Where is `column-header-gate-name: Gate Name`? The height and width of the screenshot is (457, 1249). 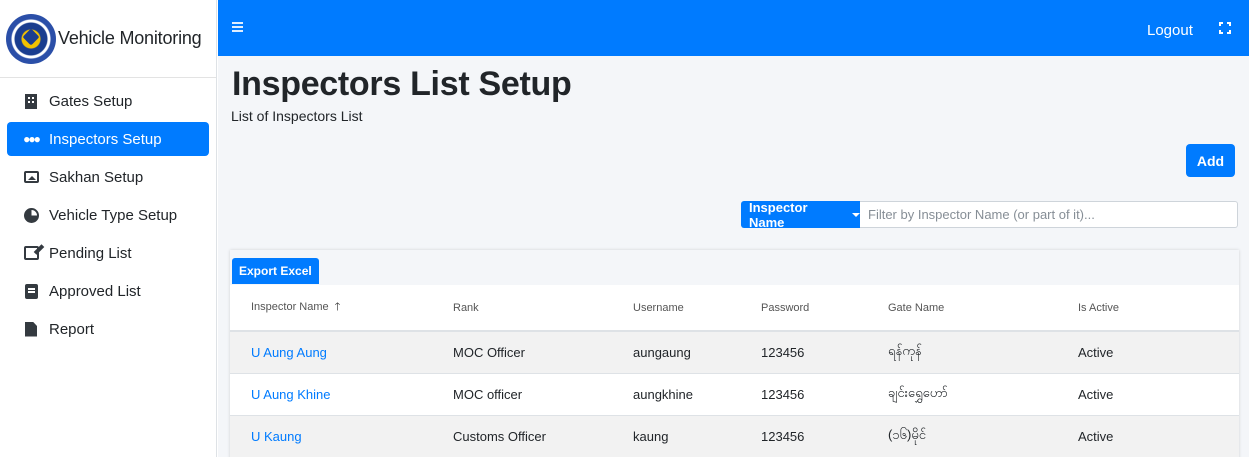
column-header-gate-name: Gate Name is located at coordinates (962, 308).